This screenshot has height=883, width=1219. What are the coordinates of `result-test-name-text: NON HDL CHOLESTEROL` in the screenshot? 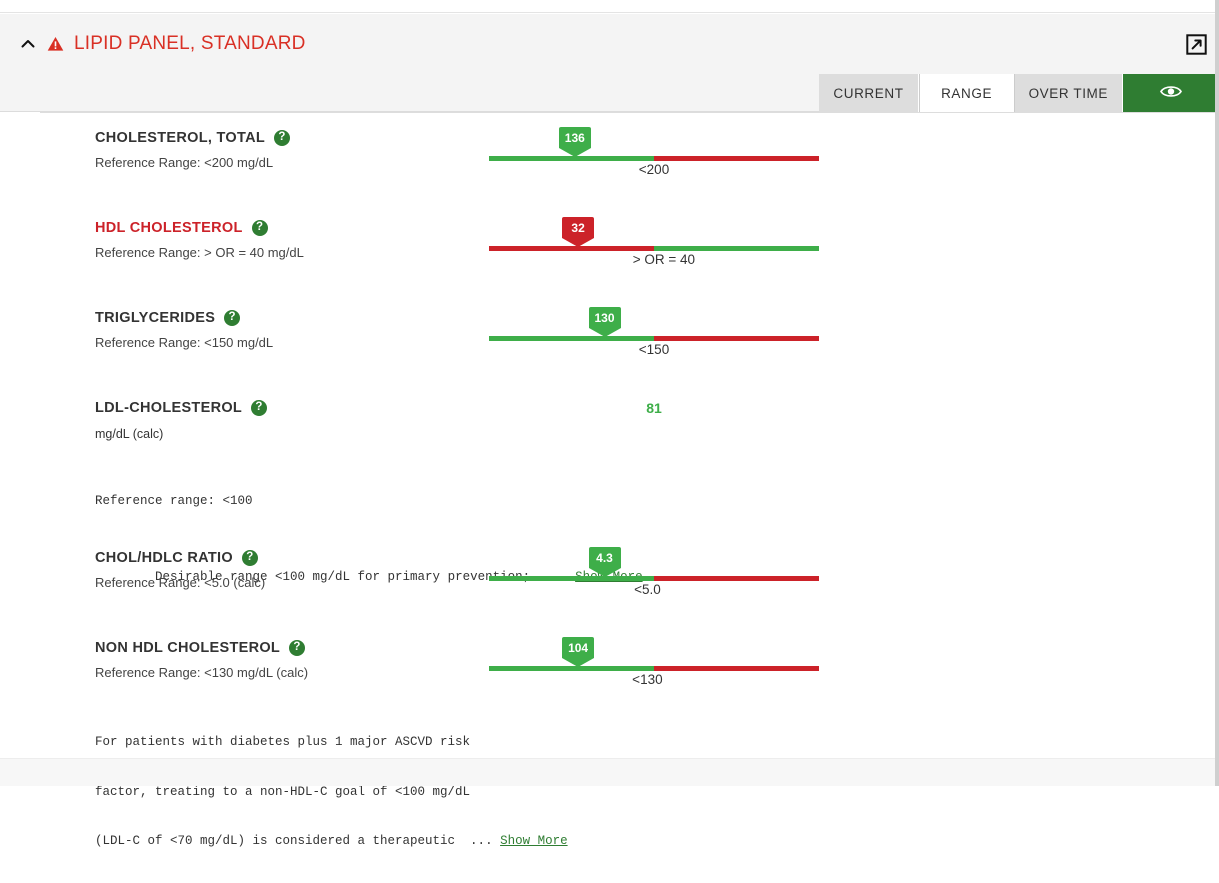 It's located at (188, 648).